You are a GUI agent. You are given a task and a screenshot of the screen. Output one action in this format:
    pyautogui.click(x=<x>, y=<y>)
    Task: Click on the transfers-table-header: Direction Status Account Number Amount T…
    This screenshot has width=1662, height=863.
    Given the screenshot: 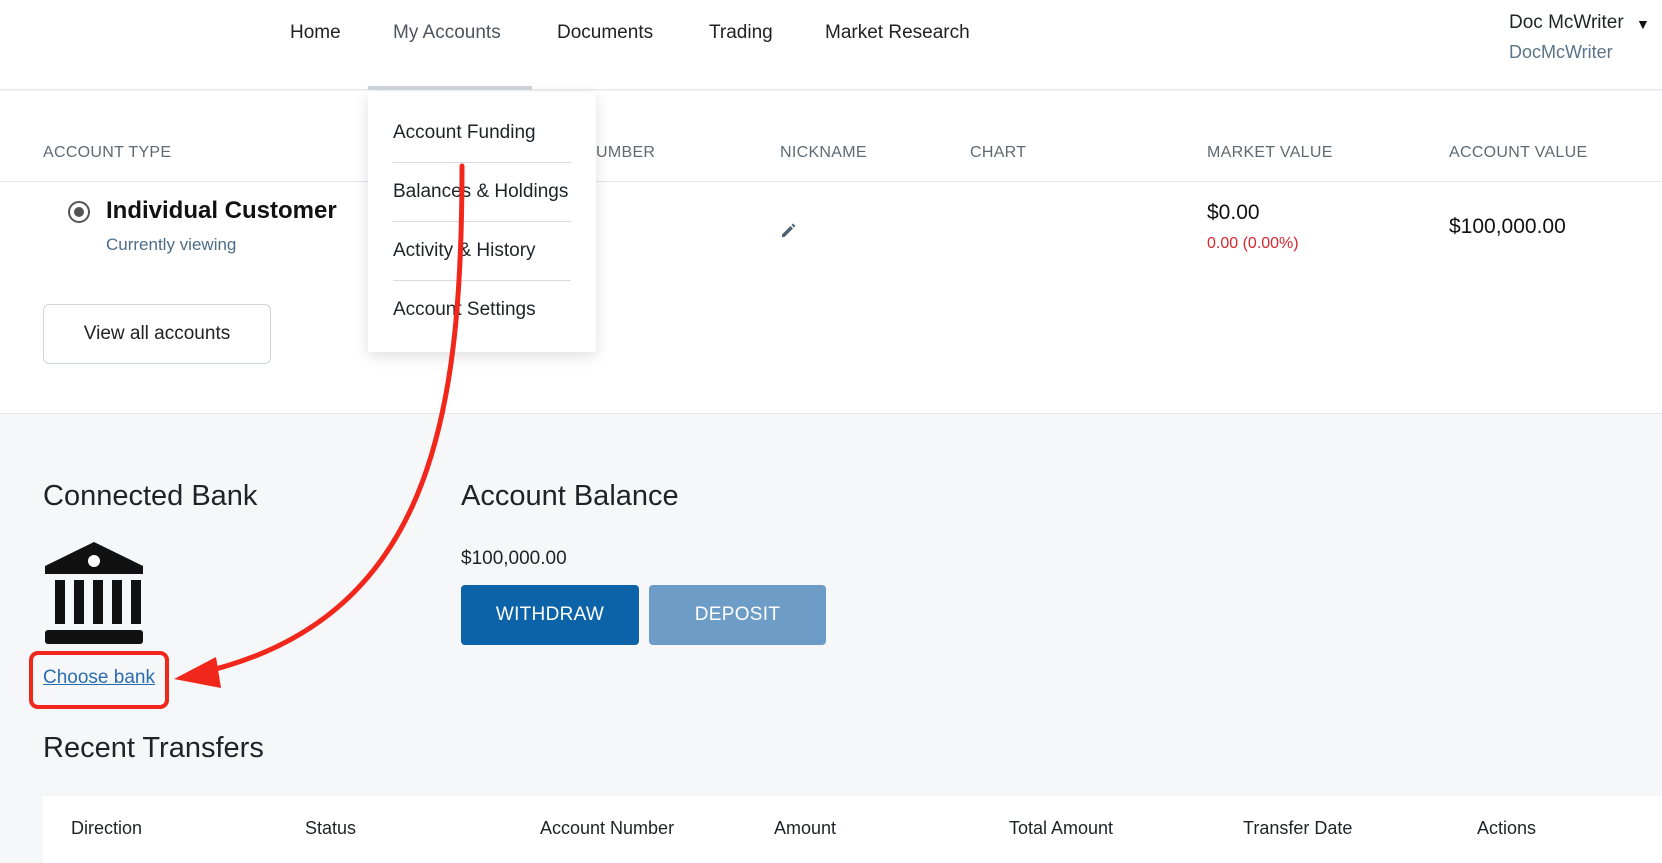 What is the action you would take?
    pyautogui.click(x=852, y=829)
    